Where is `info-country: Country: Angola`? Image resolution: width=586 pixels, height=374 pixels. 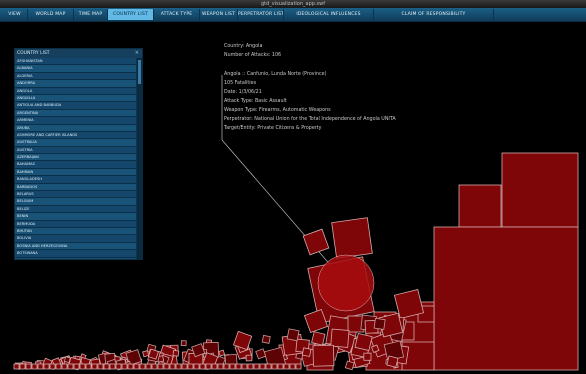
info-country: Country: Angola is located at coordinates (243, 46).